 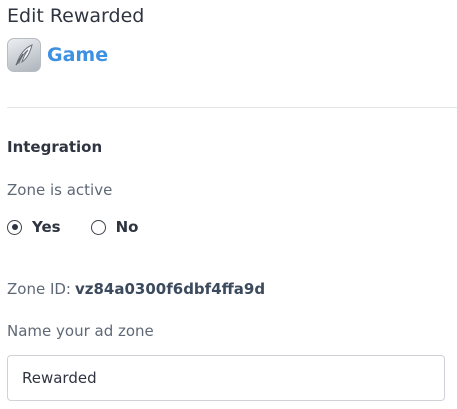 I want to click on zone-active-radio-group: Yes No, so click(x=87, y=227).